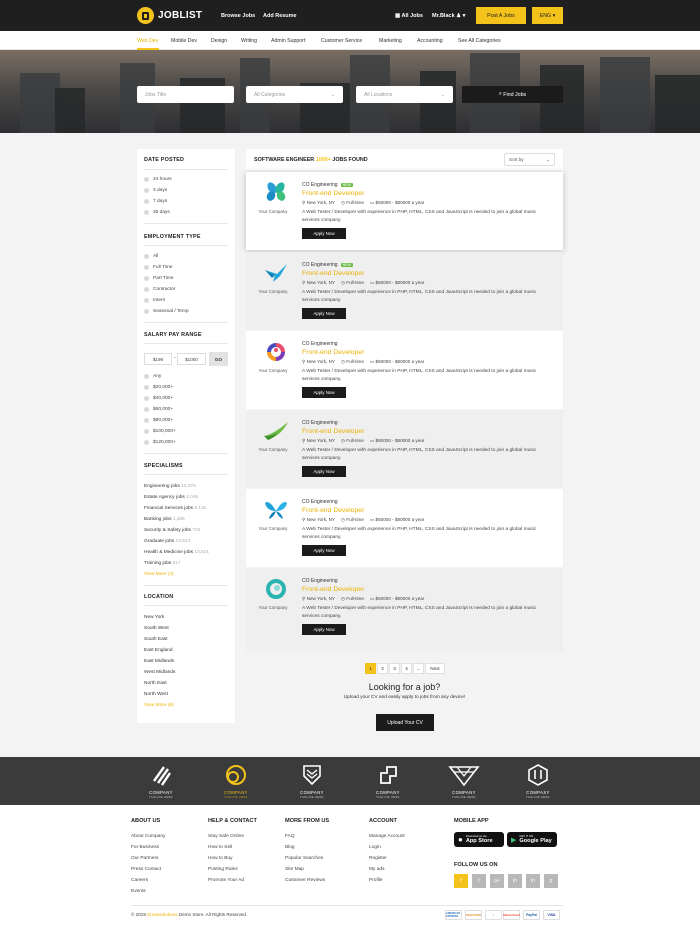 The image size is (700, 929). What do you see at coordinates (155, 201) in the screenshot?
I see `radio-7-days: 7 days` at bounding box center [155, 201].